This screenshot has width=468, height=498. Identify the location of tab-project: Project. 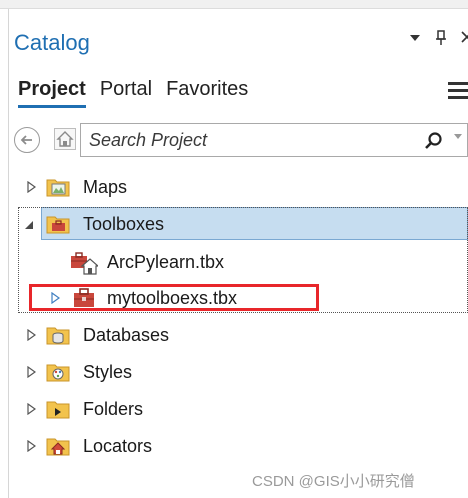
(52, 93).